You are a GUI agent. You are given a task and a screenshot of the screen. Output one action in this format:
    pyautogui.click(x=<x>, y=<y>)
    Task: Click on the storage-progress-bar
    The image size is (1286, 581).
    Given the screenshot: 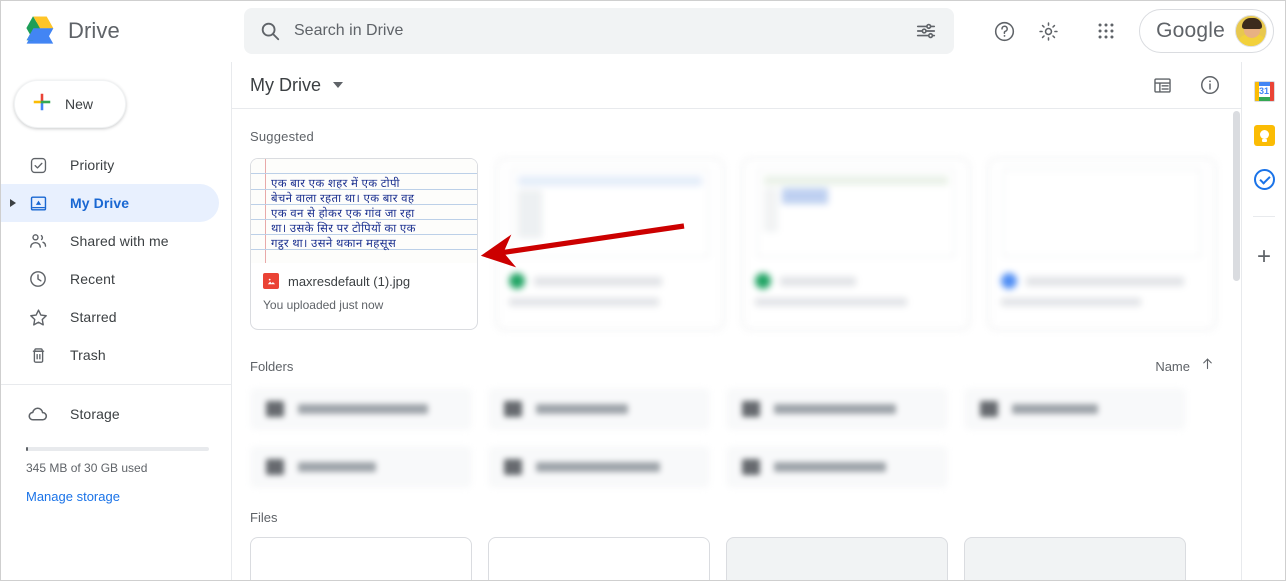 What is the action you would take?
    pyautogui.click(x=117, y=449)
    